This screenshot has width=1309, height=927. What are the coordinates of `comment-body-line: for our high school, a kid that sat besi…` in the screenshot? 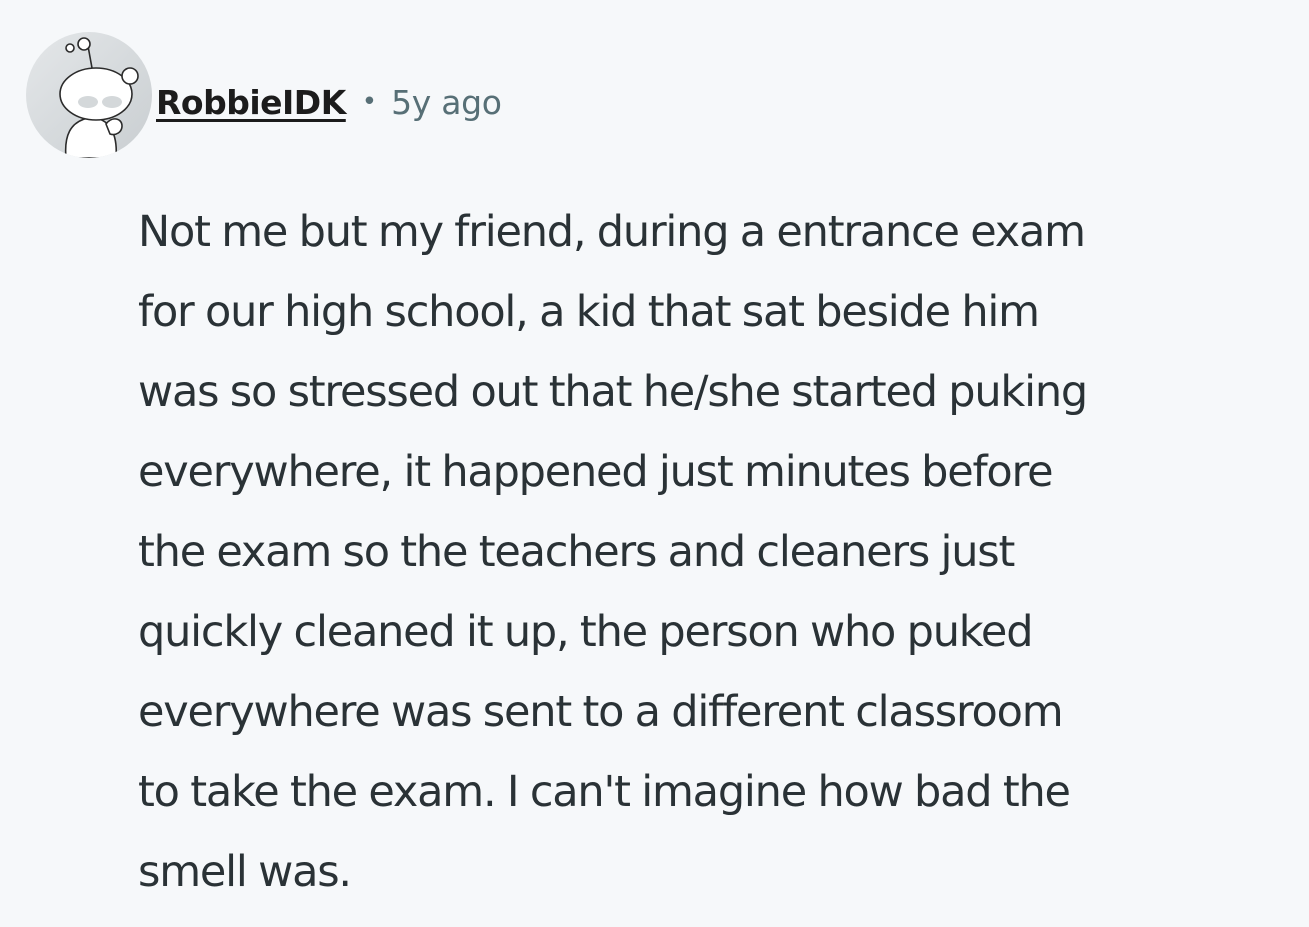 It's located at (589, 312).